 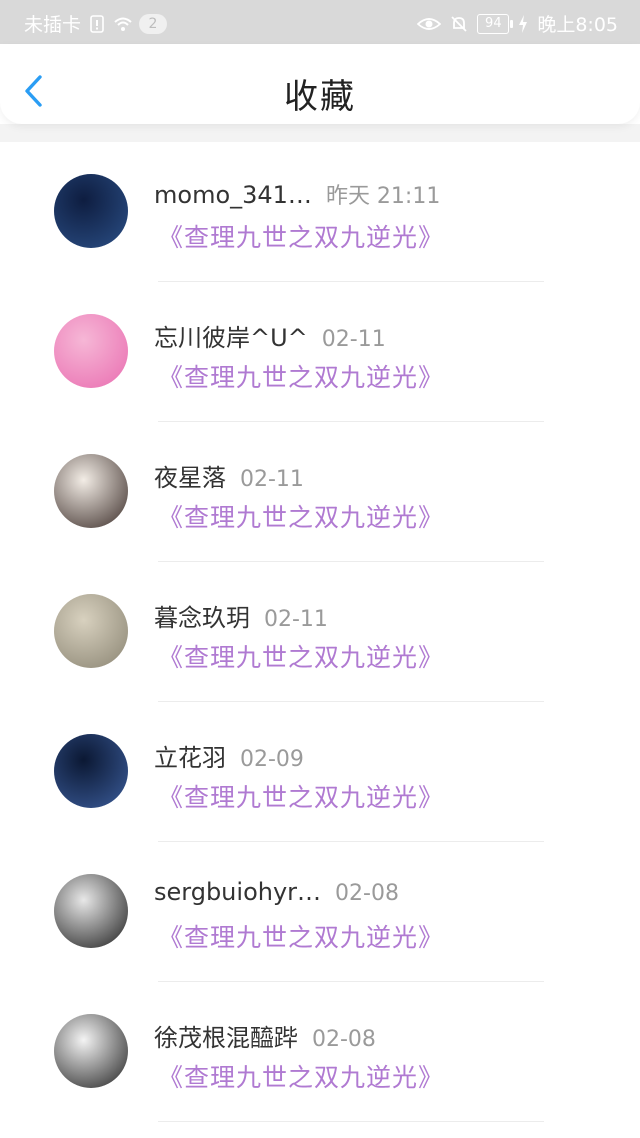 I want to click on battery-indicator: 94, so click(x=495, y=23).